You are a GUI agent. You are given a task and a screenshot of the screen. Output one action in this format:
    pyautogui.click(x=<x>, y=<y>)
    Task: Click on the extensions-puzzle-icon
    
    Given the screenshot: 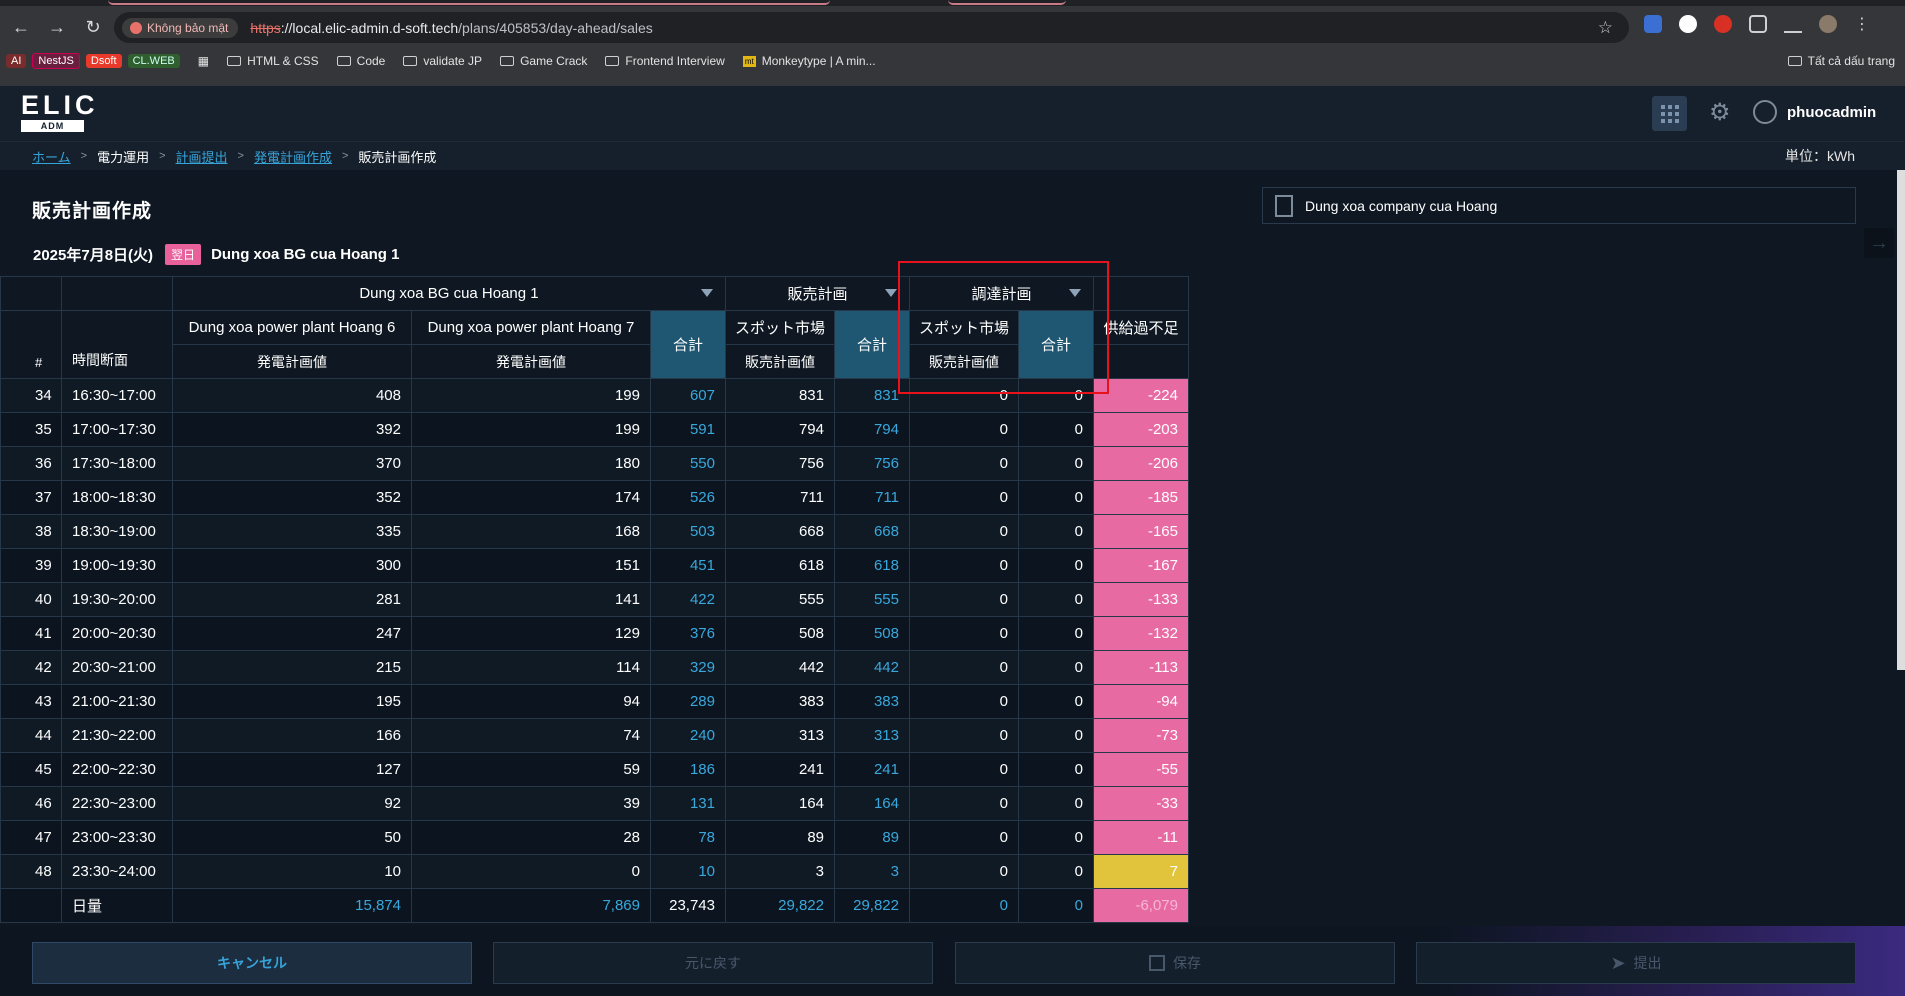 What is the action you would take?
    pyautogui.click(x=1758, y=24)
    